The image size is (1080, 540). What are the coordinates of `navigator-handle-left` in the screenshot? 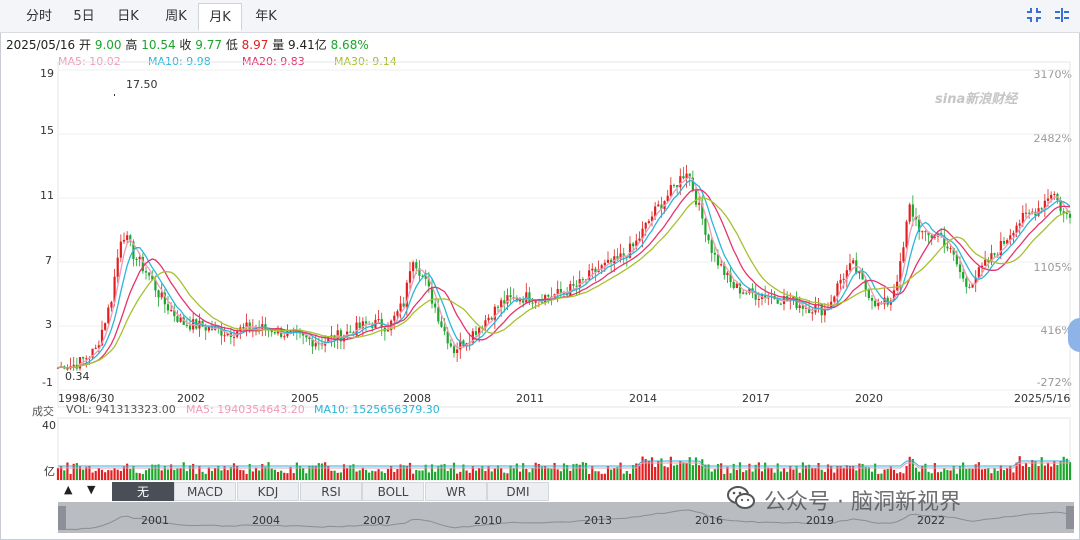 It's located at (62, 517).